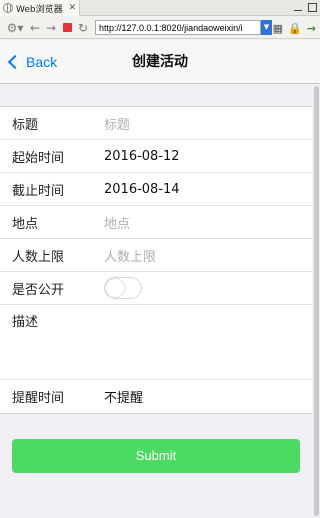 This screenshot has width=320, height=518. I want to click on field-label: 描述, so click(25, 322).